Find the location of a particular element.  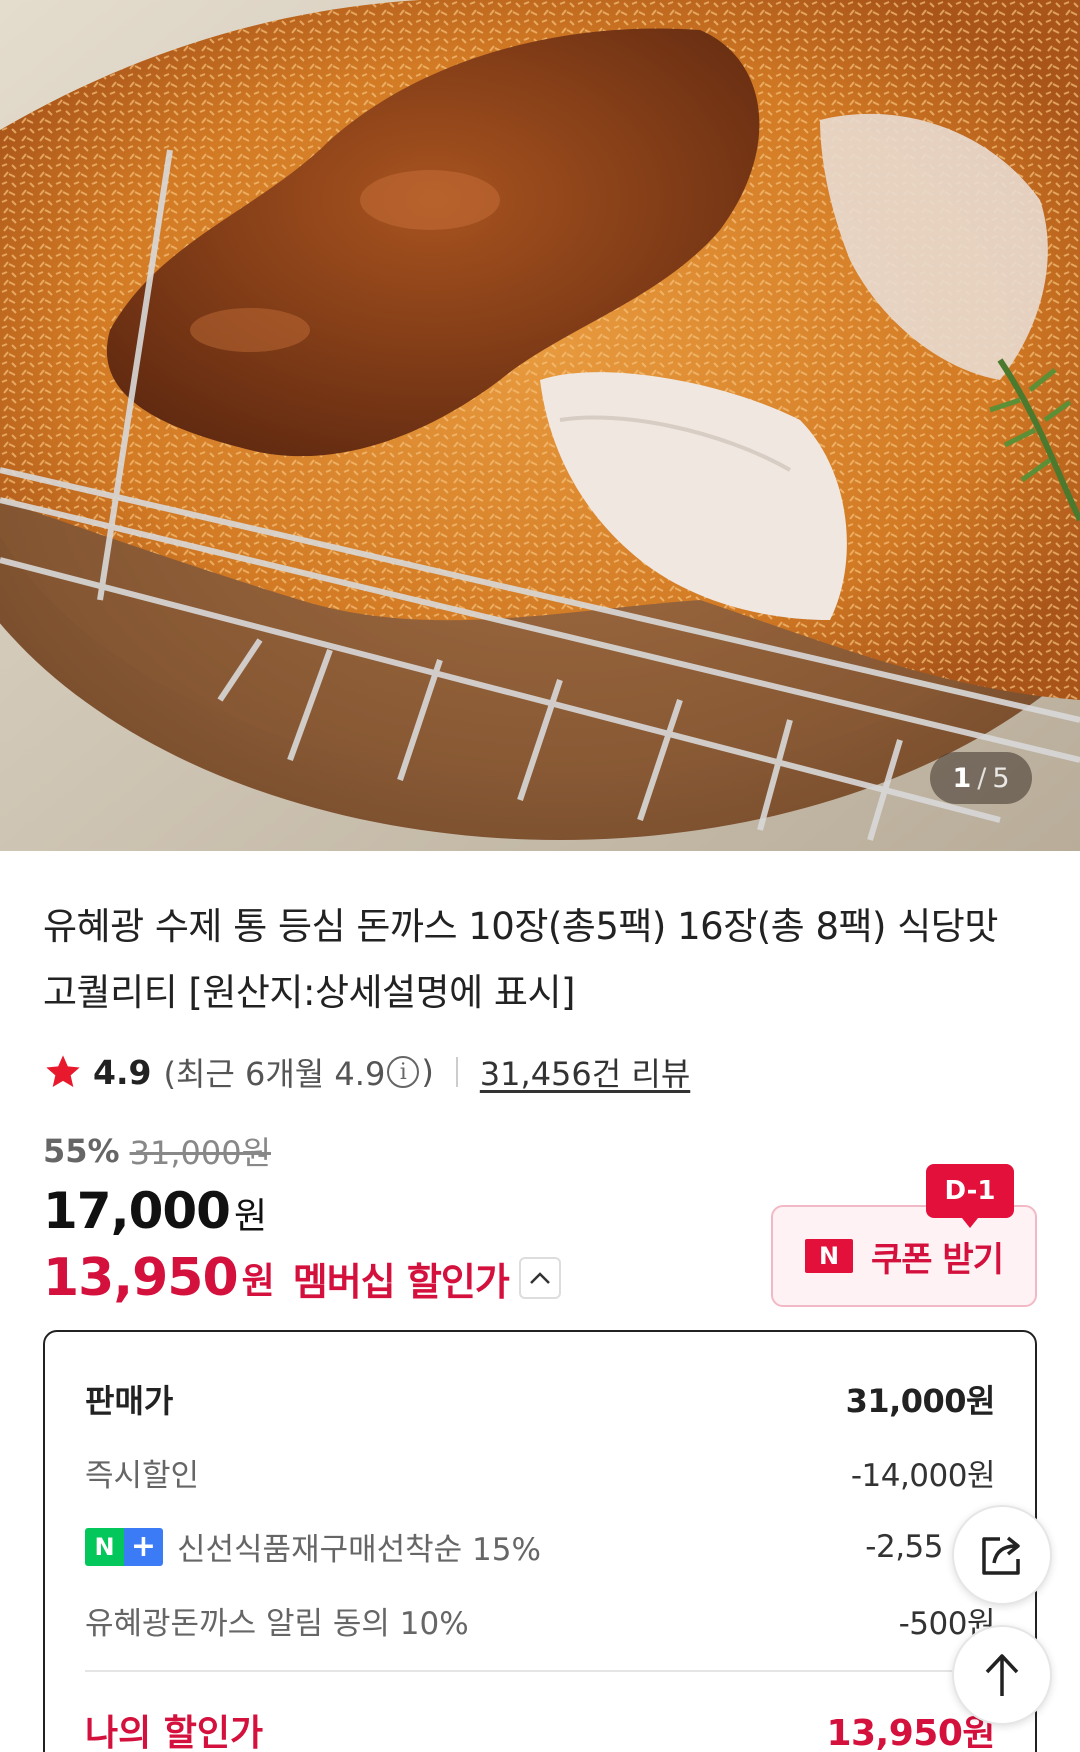

breakdown-label: 판매가 is located at coordinates (129, 1401).